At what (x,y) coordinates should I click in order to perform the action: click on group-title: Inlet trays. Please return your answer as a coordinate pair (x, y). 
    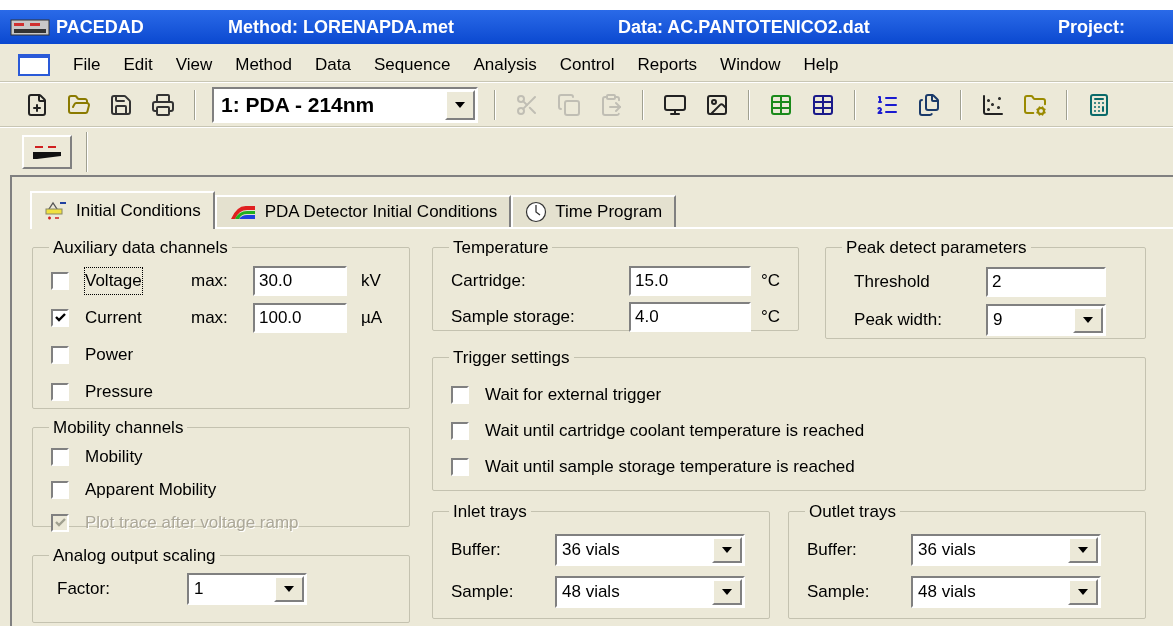
    Looking at the image, I should click on (490, 512).